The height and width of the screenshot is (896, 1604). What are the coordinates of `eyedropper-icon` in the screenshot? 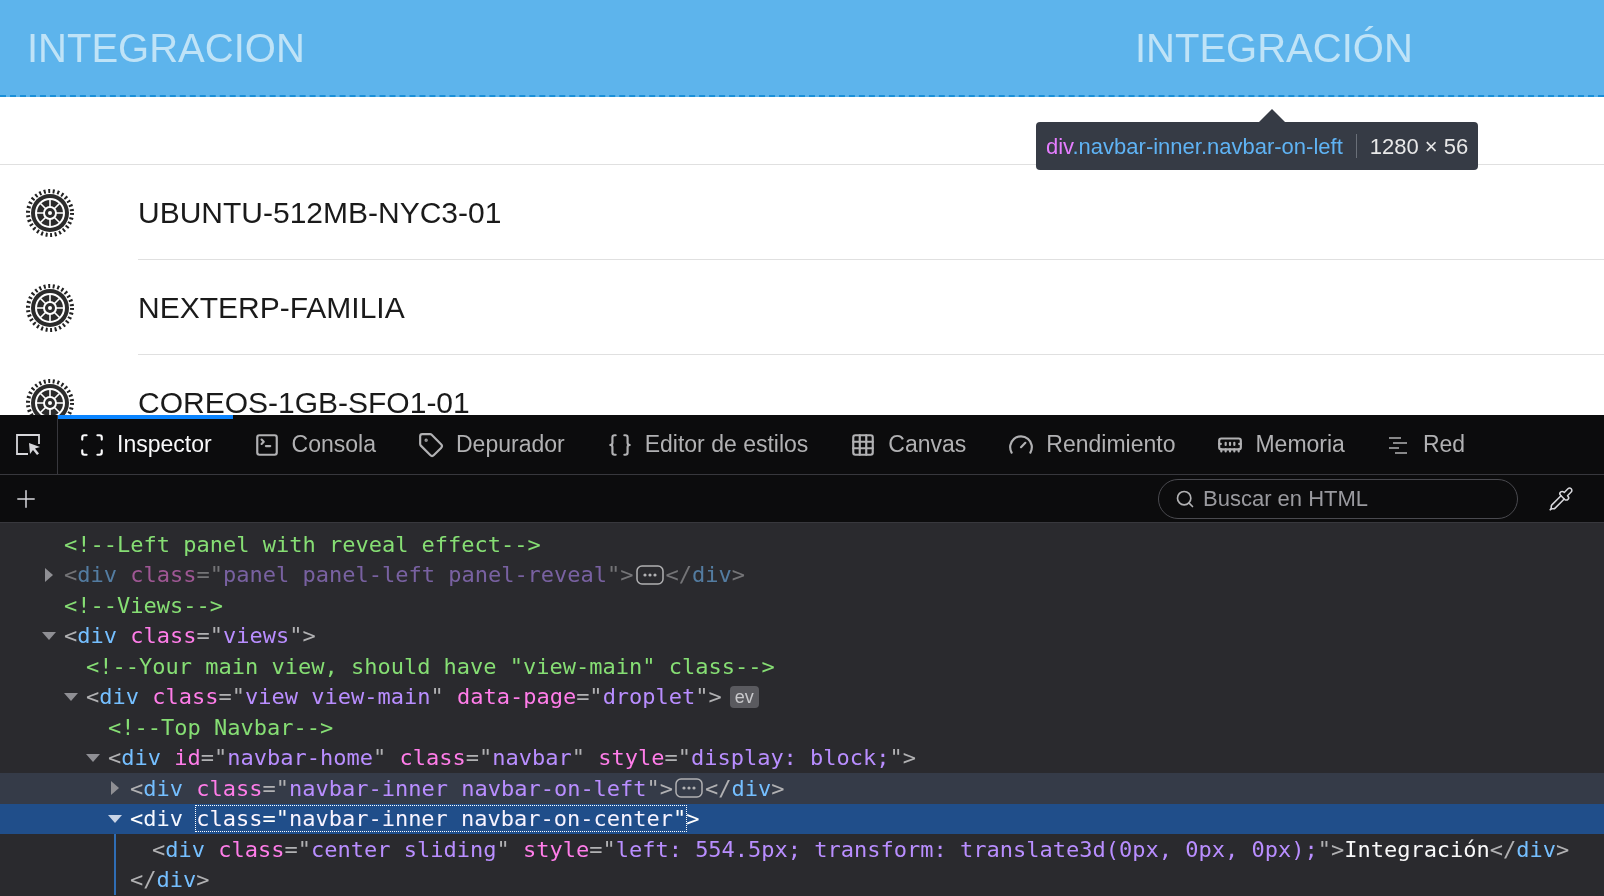 It's located at (1561, 498).